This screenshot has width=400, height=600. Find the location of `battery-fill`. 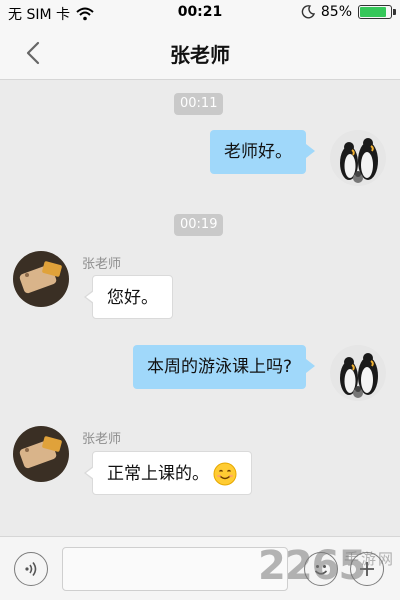

battery-fill is located at coordinates (373, 12).